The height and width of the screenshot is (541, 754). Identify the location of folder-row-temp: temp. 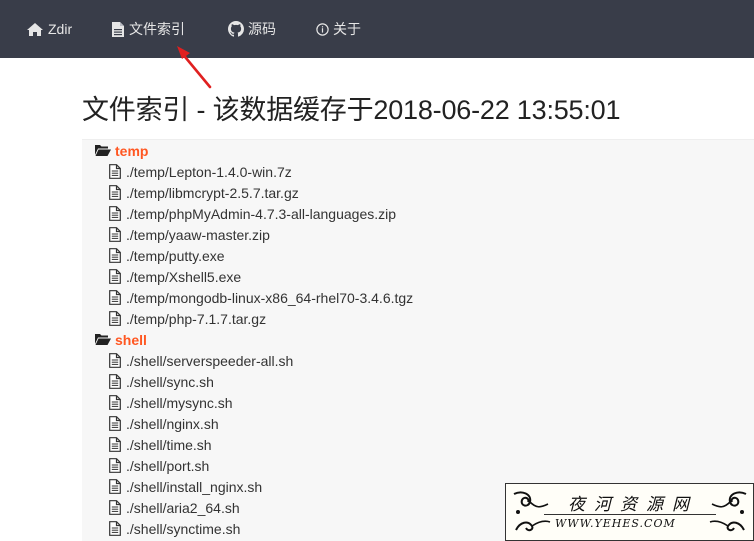
(121, 150).